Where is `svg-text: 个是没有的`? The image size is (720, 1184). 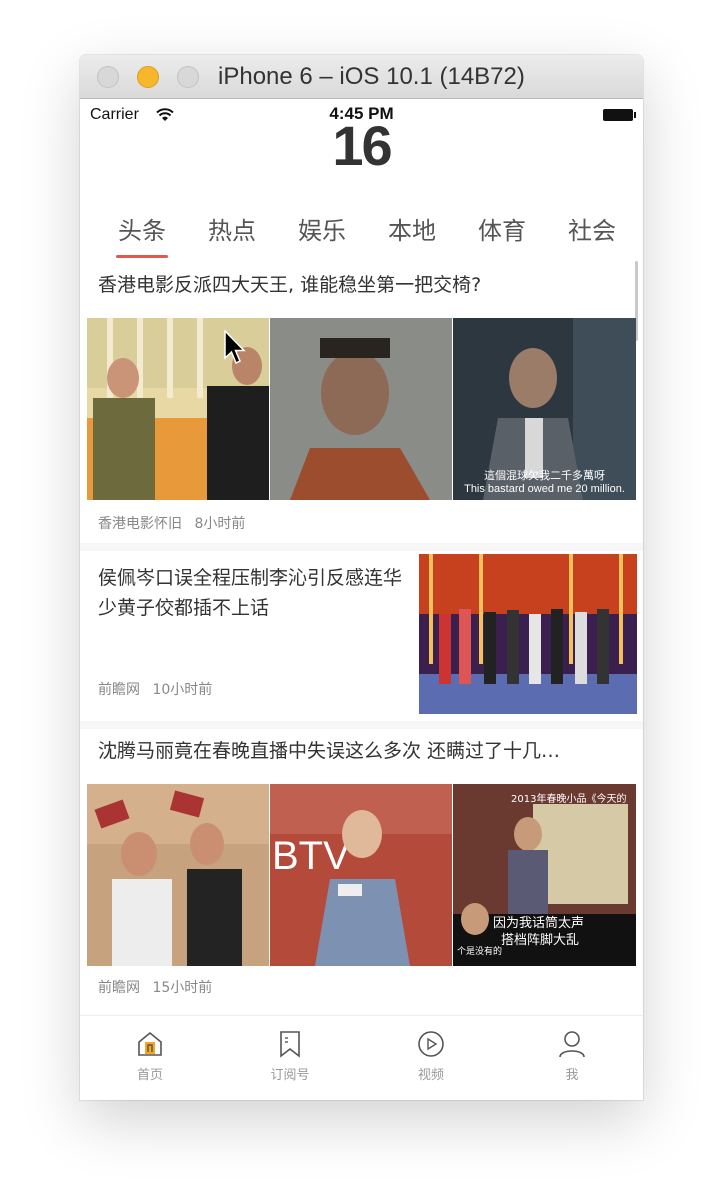 svg-text: 个是没有的 is located at coordinates (479, 951).